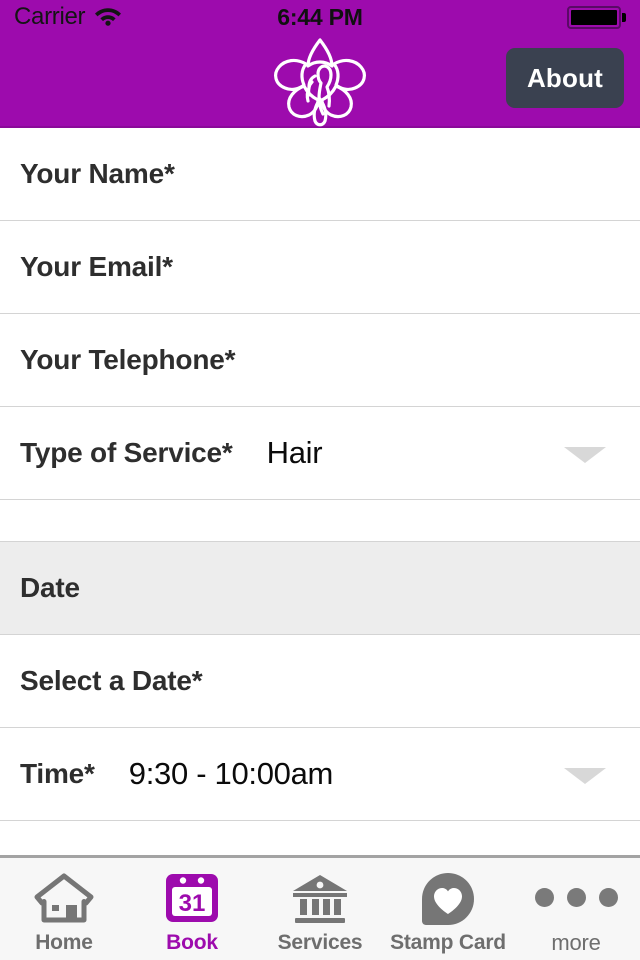 Image resolution: width=640 pixels, height=960 pixels. I want to click on status-bar-right, so click(596, 17).